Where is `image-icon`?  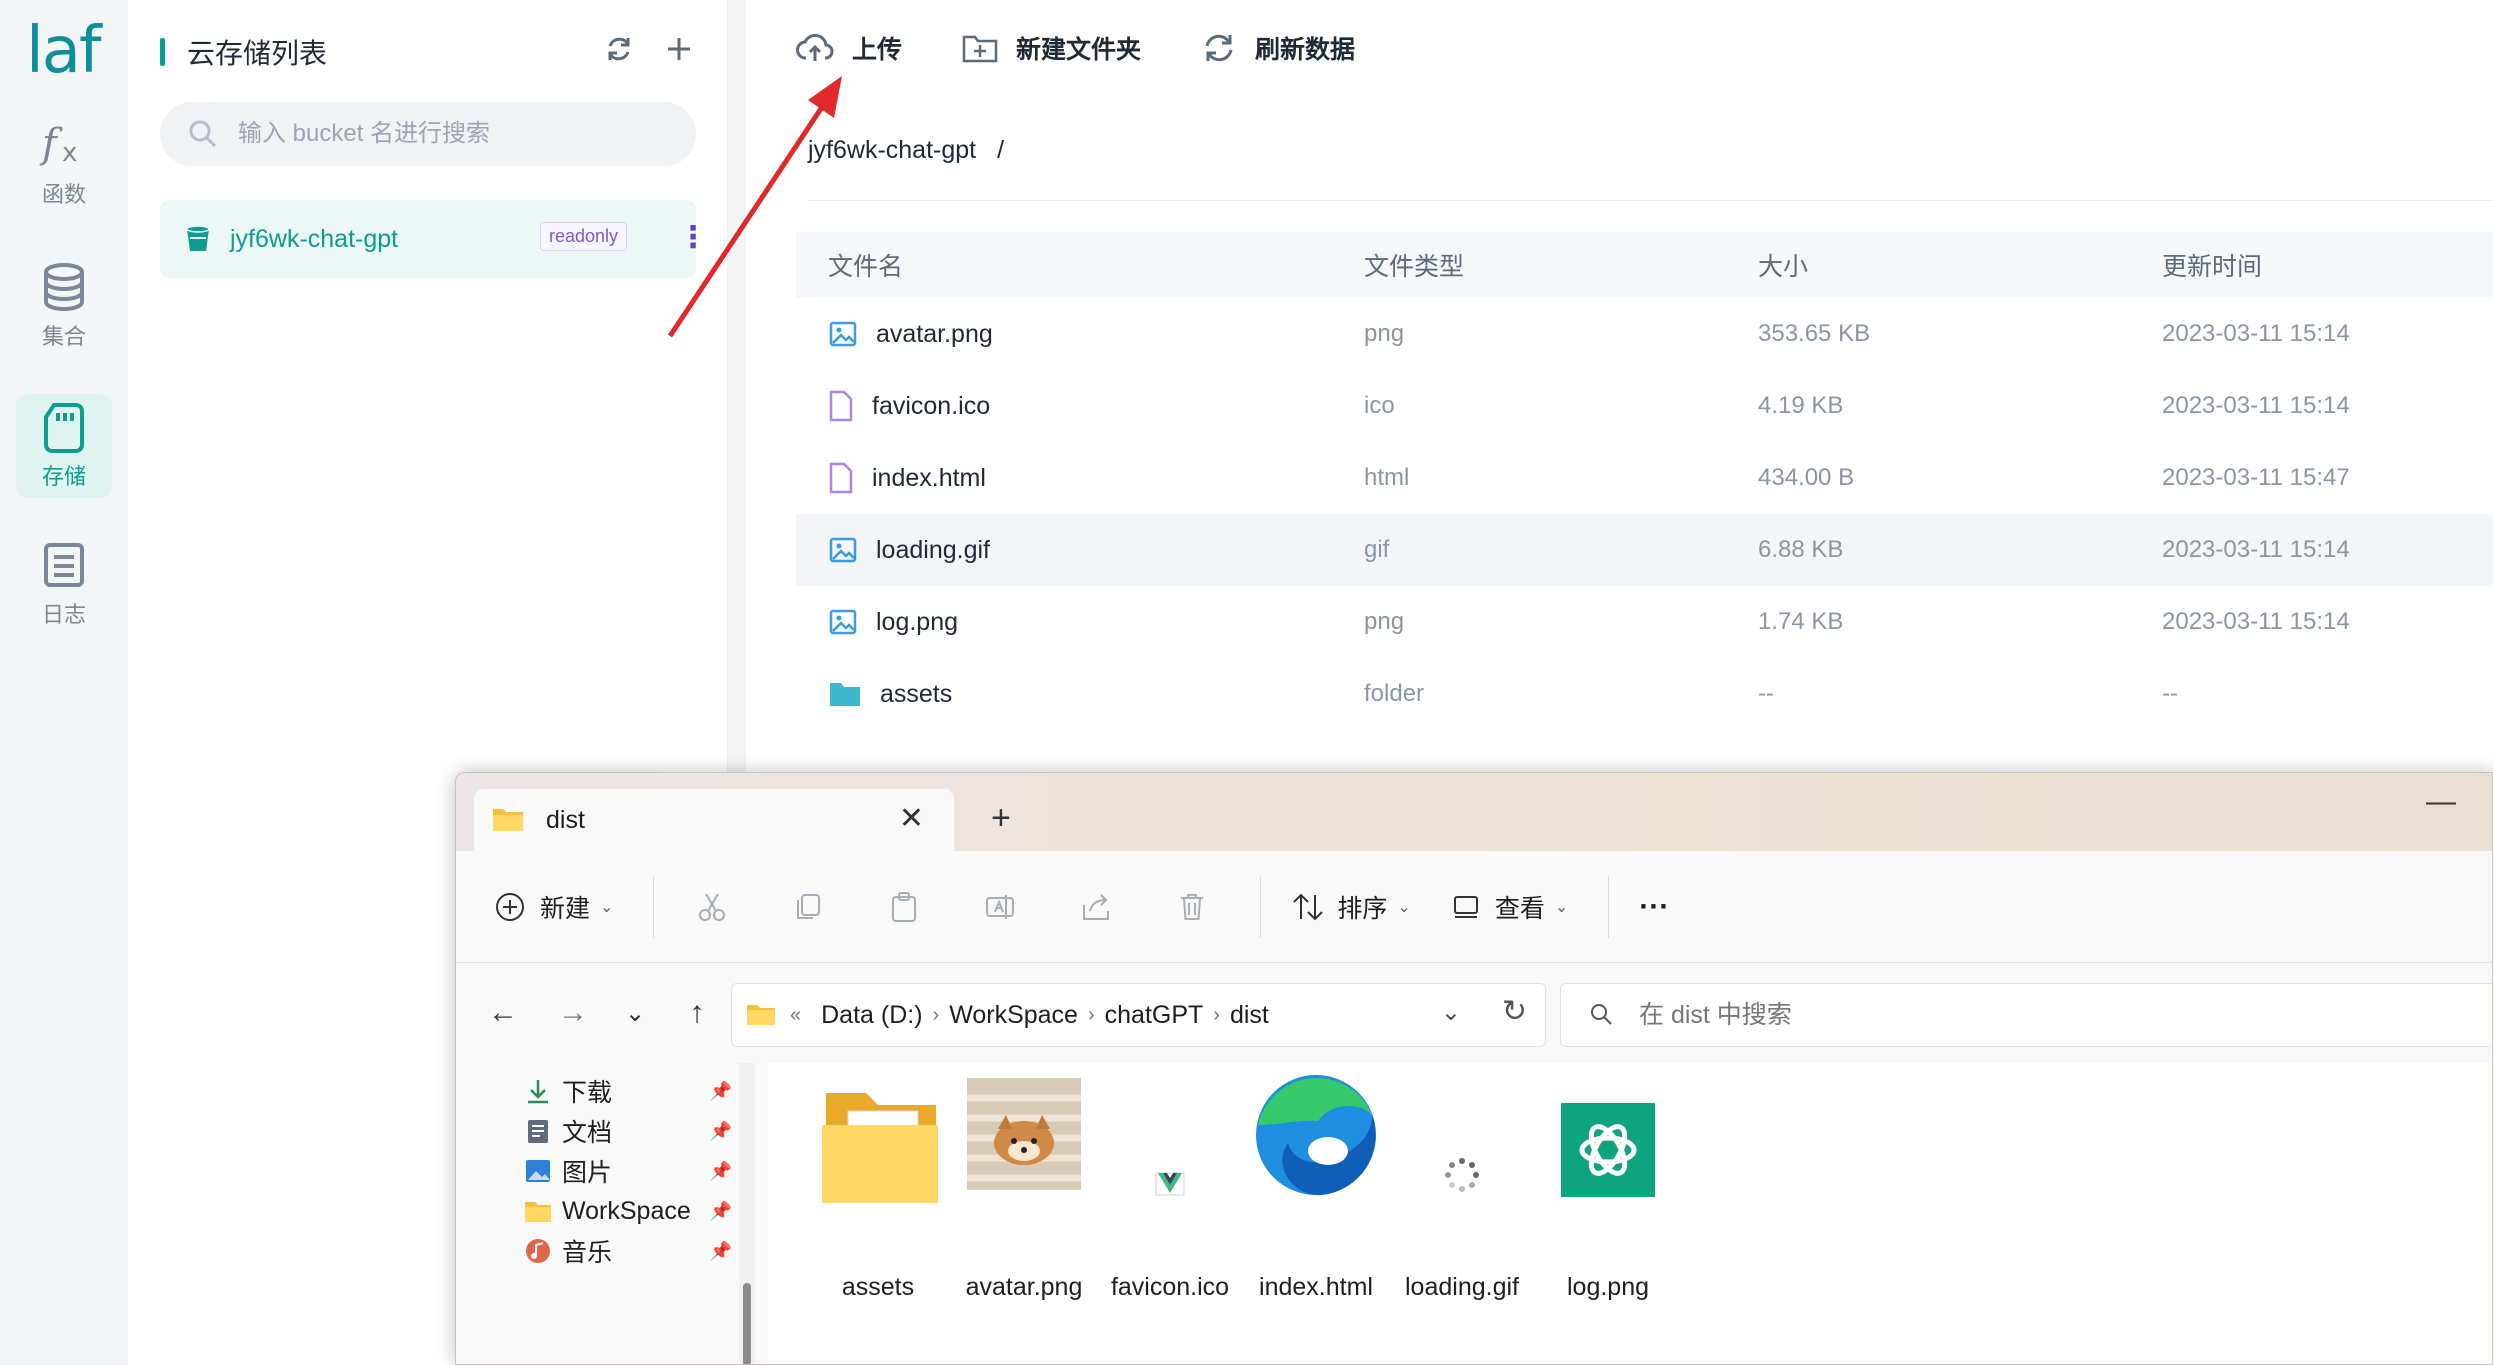
image-icon is located at coordinates (843, 622).